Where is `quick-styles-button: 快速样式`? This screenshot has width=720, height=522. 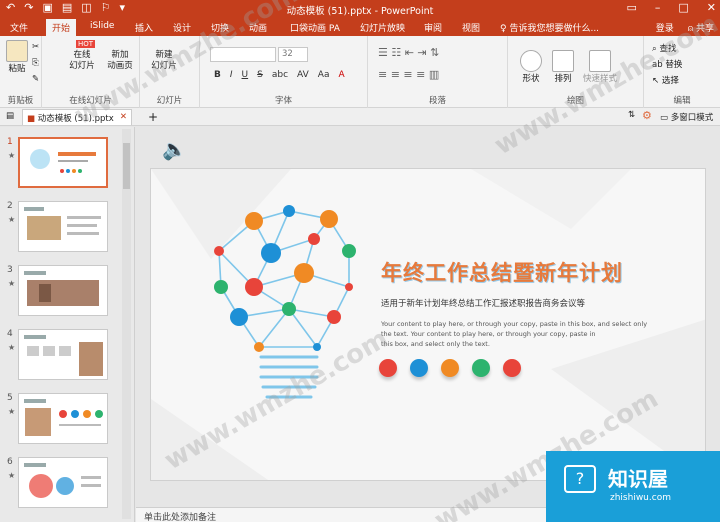
quick-styles-button: 快速样式 is located at coordinates (600, 67).